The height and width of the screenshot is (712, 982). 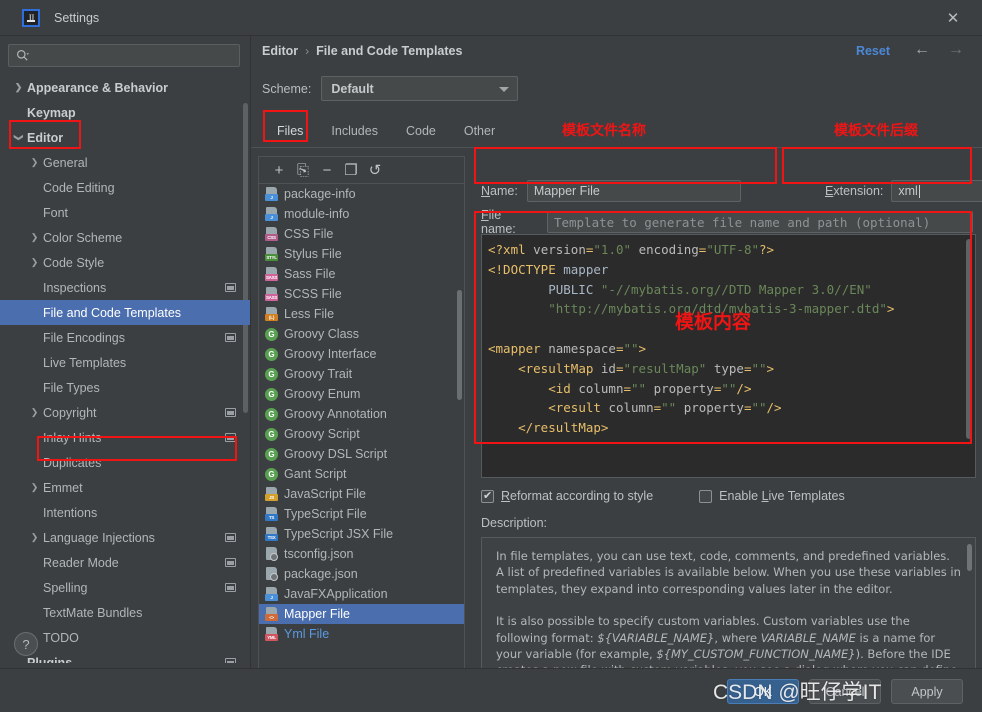 What do you see at coordinates (125, 187) in the screenshot?
I see `sidebar-item-code-editing: ❯Code Editing` at bounding box center [125, 187].